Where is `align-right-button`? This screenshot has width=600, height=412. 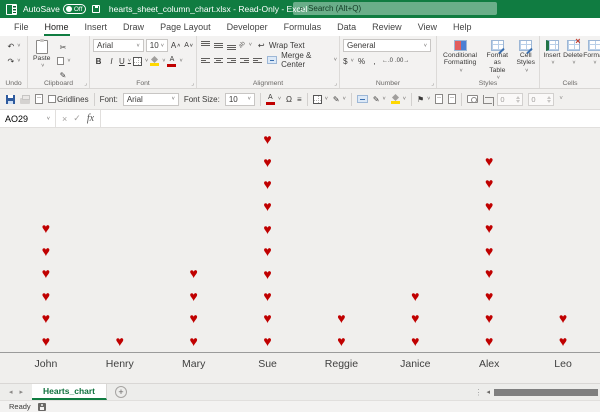 align-right-button is located at coordinates (231, 60).